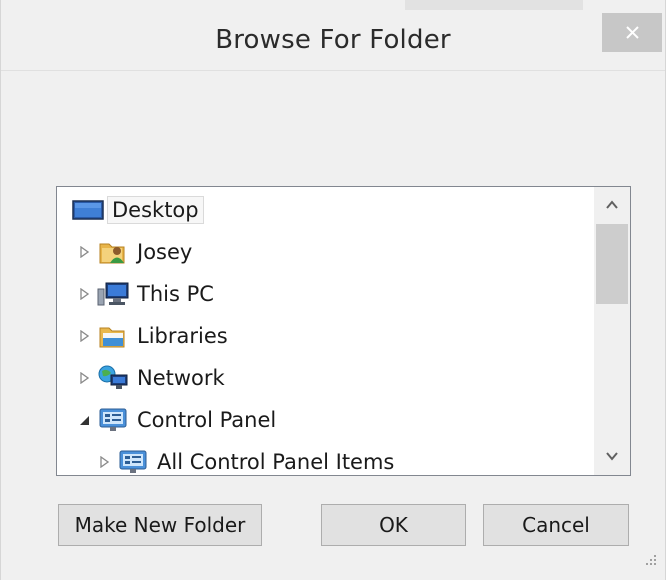 The width and height of the screenshot is (666, 580). I want to click on ok-button: OK, so click(393, 525).